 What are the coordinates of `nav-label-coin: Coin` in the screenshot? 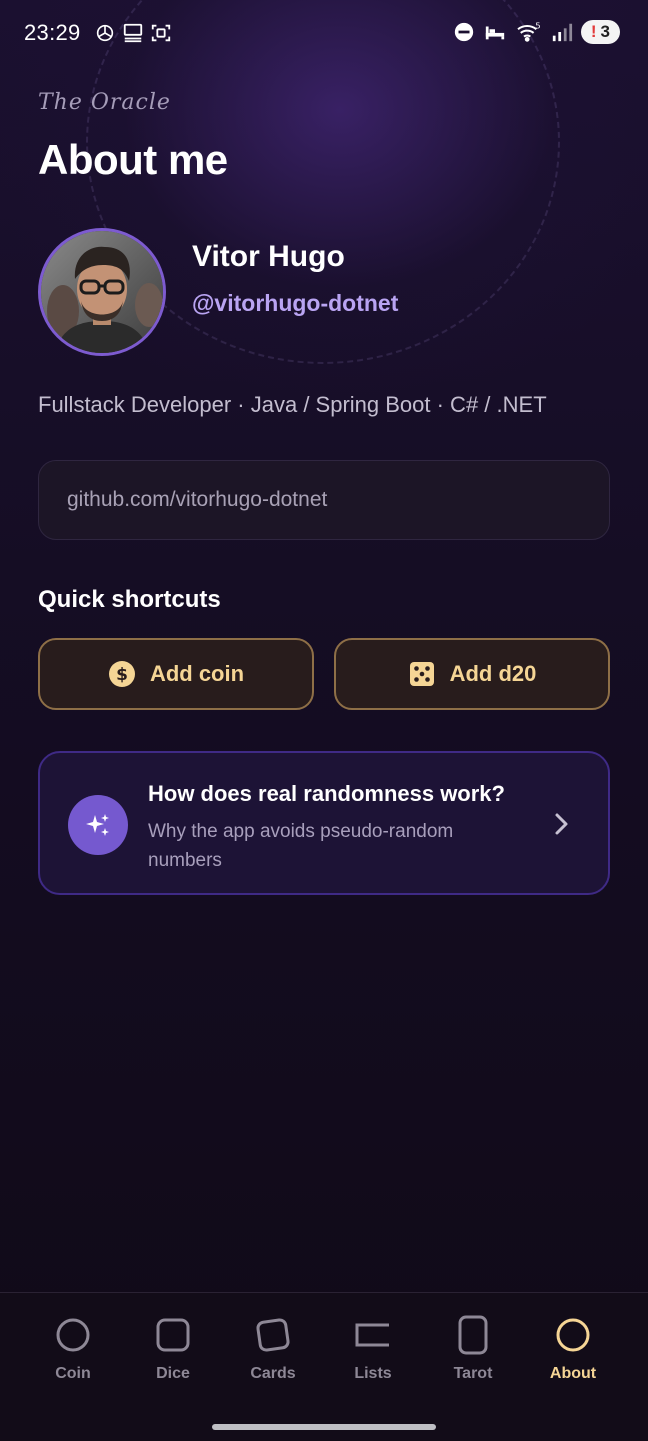 It's located at (73, 1373).